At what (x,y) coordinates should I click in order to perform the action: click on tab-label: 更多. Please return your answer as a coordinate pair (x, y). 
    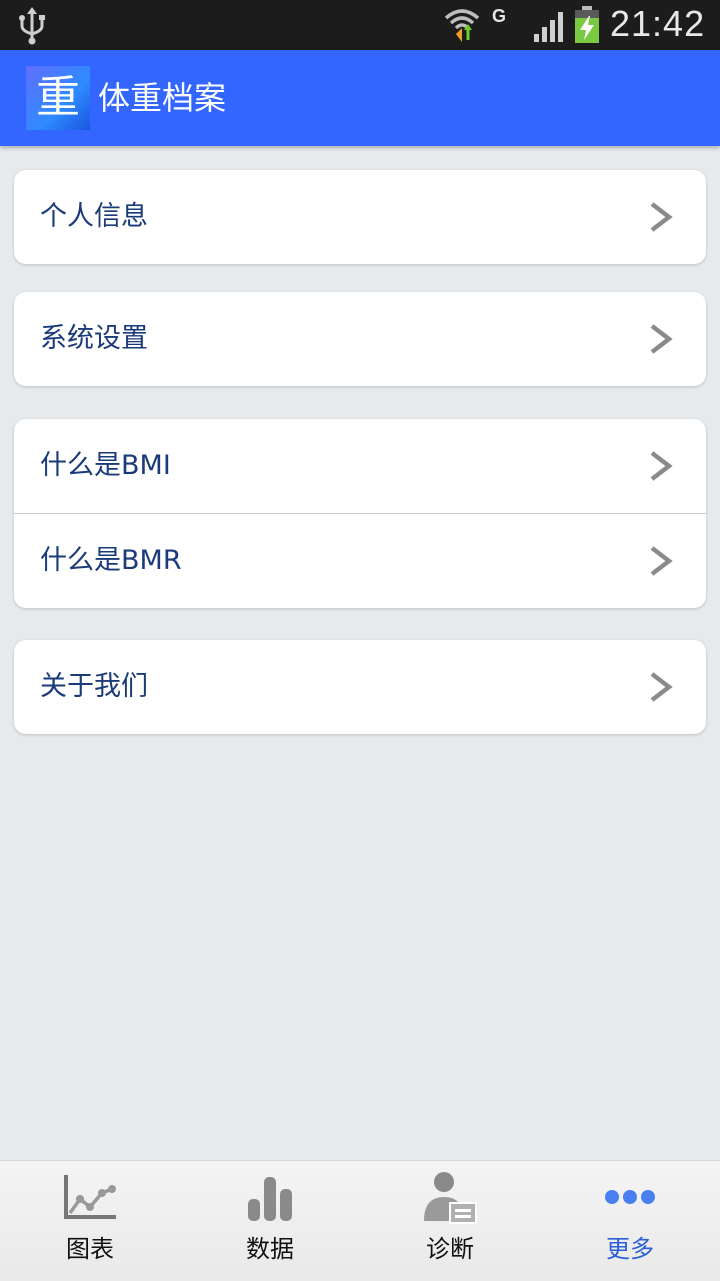
    Looking at the image, I should click on (630, 1249).